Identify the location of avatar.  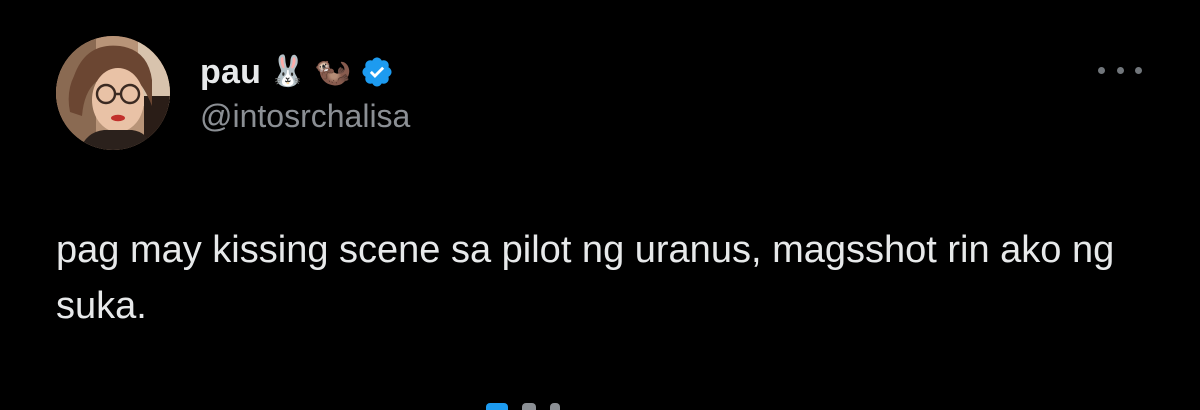
(113, 93).